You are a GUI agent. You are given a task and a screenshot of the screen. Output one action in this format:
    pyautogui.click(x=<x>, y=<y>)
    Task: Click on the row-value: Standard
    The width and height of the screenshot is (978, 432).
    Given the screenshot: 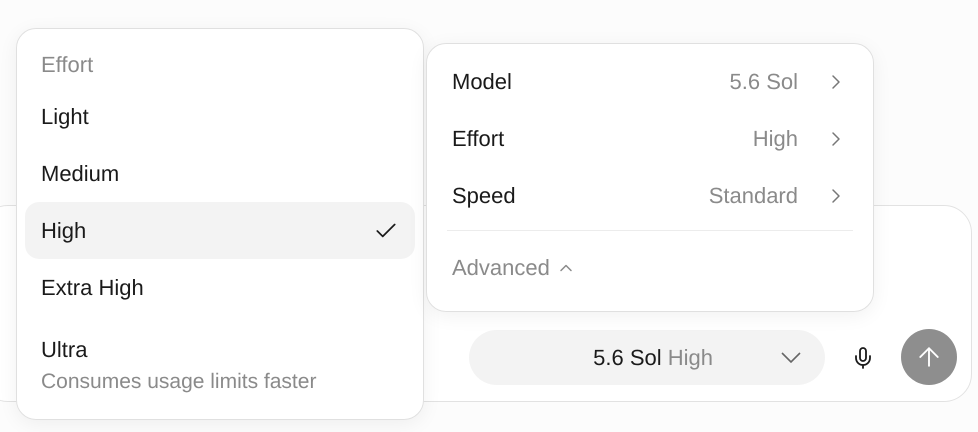 What is the action you would take?
    pyautogui.click(x=753, y=196)
    